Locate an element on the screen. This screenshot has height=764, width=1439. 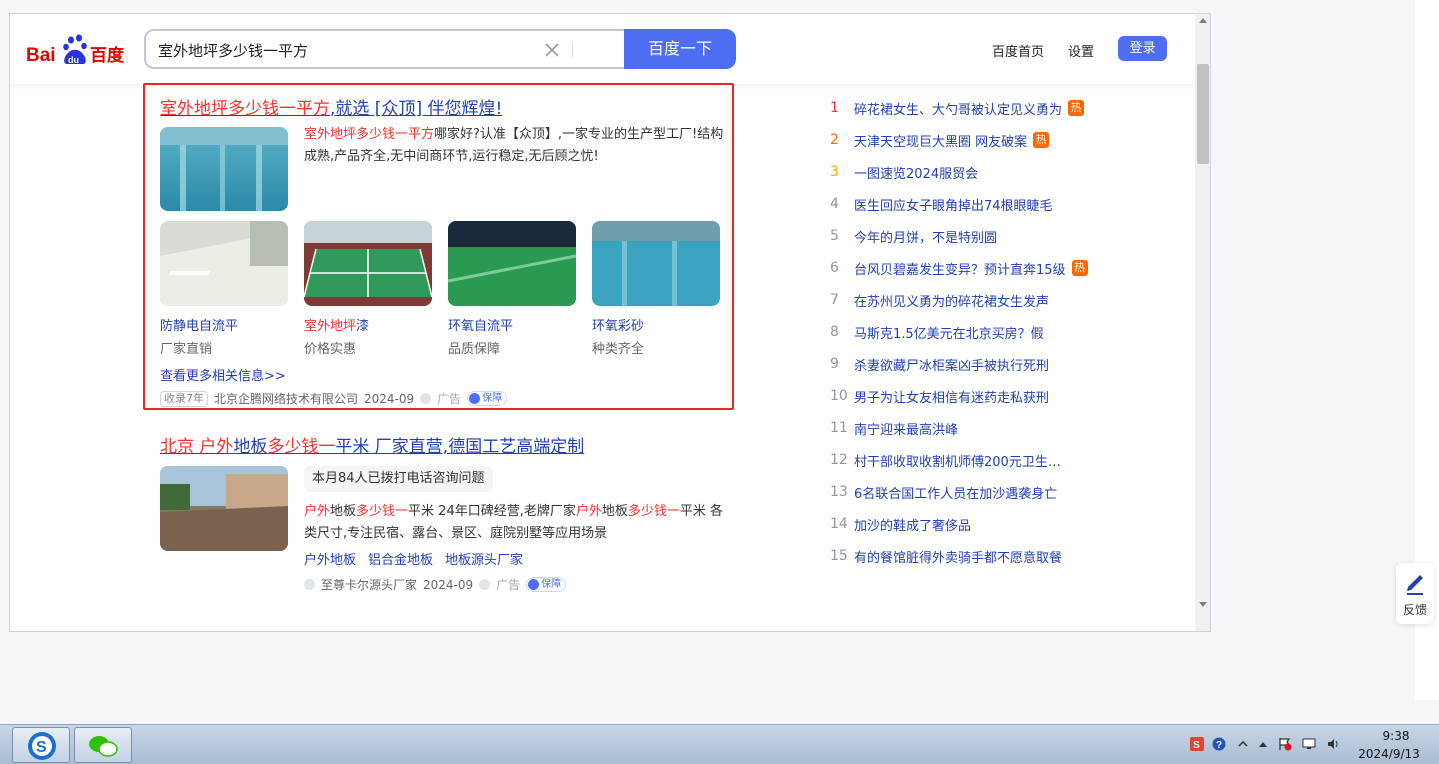
subitem-title-1: 防静电自流平 is located at coordinates (199, 324).